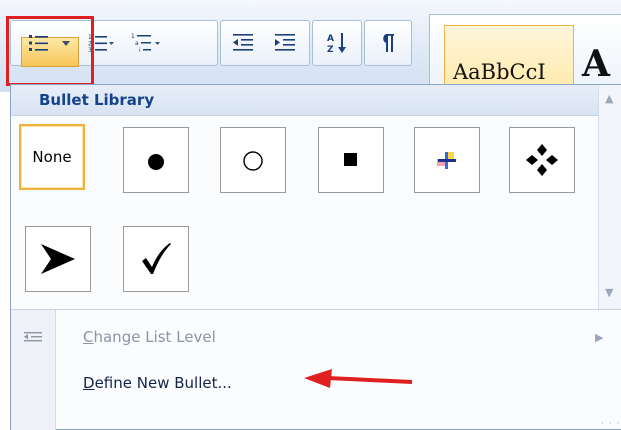 This screenshot has width=621, height=430. I want to click on submenu-arrow-icon: ▶, so click(599, 337).